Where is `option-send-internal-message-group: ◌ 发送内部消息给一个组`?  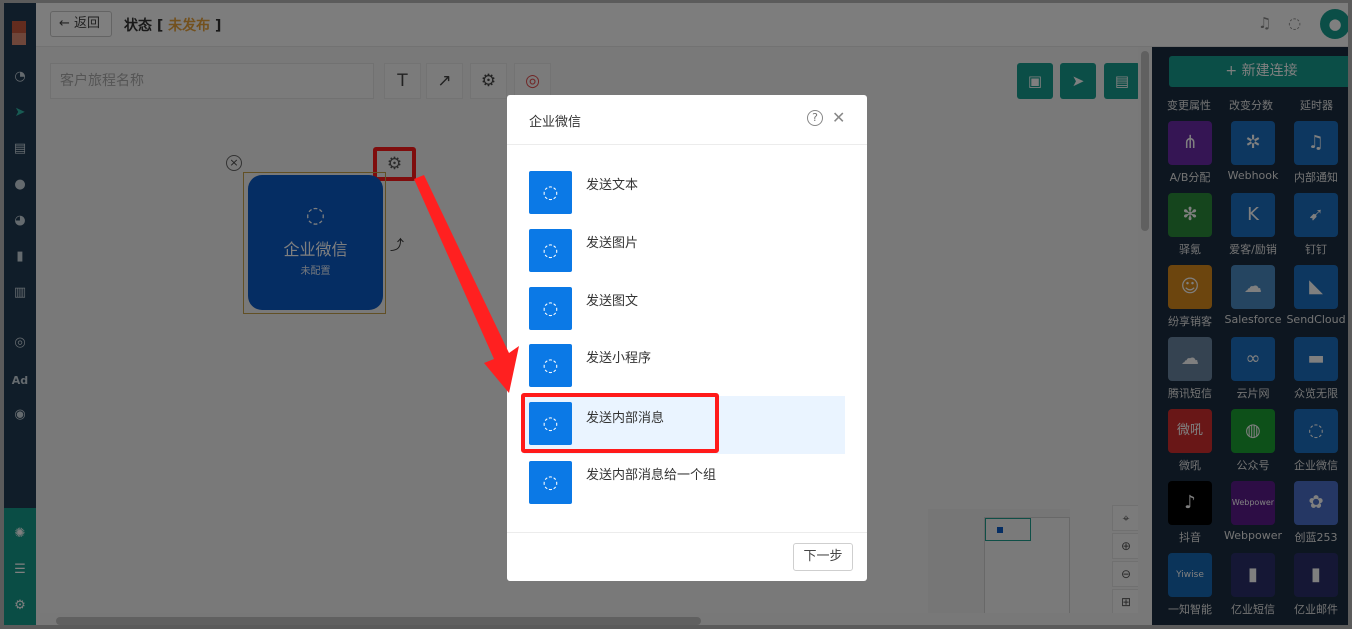 option-send-internal-message-group: ◌ 发送内部消息给一个组 is located at coordinates (684, 490).